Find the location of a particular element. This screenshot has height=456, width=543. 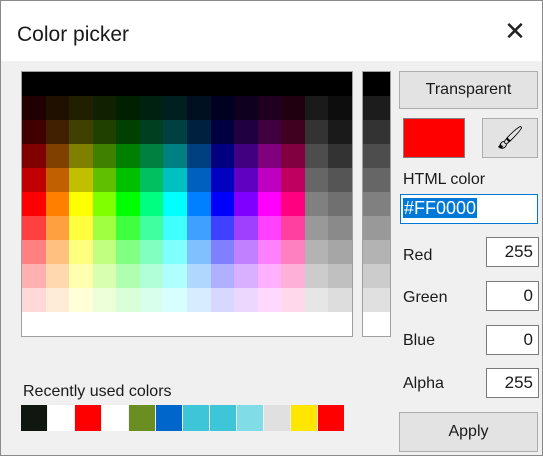

red-input: 255 is located at coordinates (512, 252).